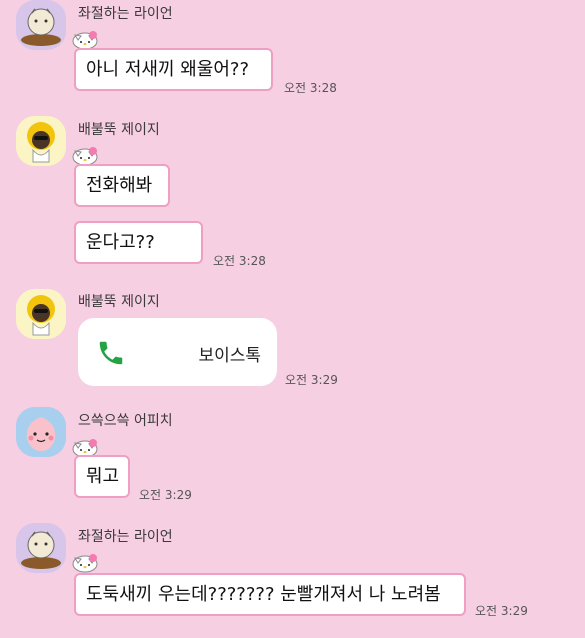 This screenshot has width=585, height=638. Describe the element at coordinates (138, 242) in the screenshot. I see `message-bubble: 운다고??` at that location.